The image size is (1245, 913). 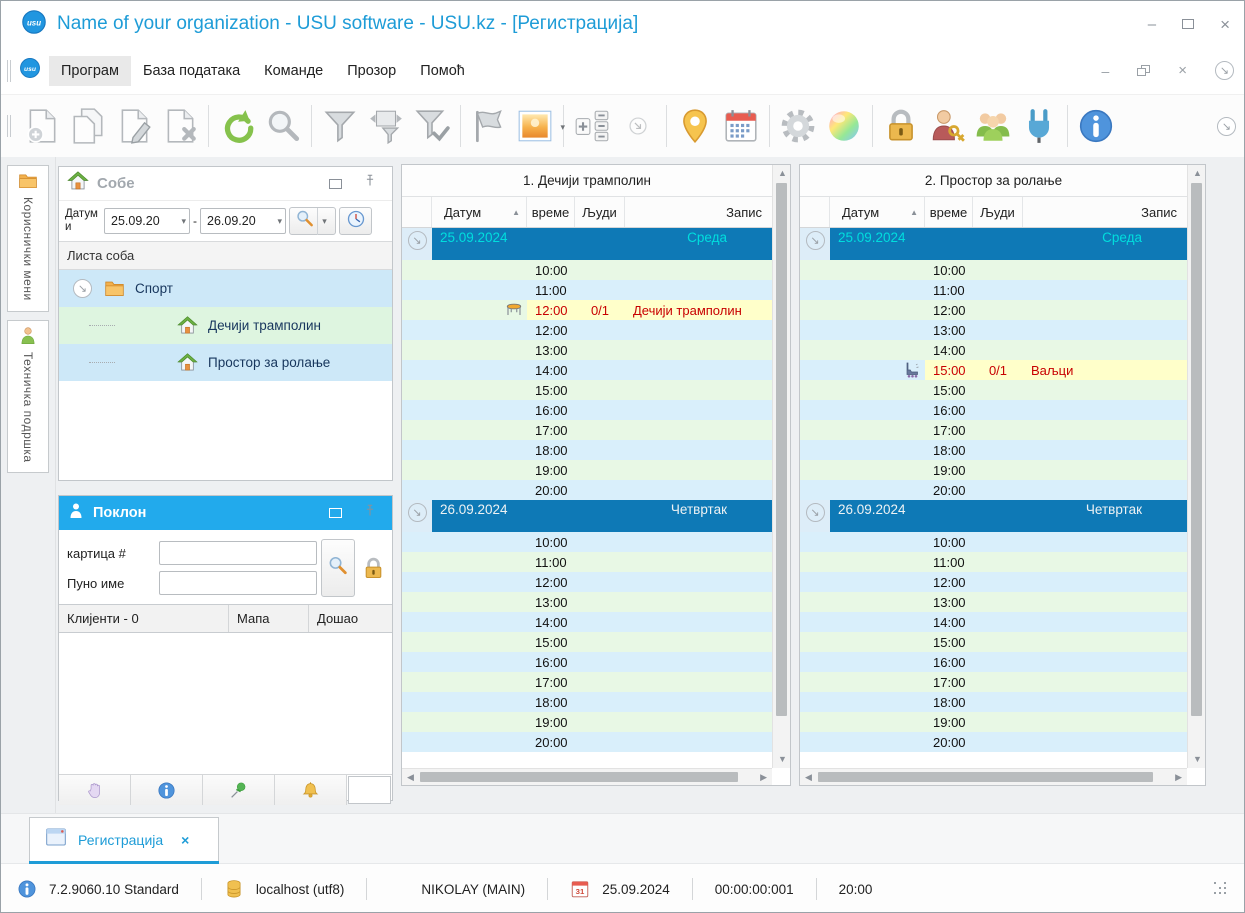 I want to click on date-from-select: 25.09.20 ▾, so click(x=147, y=221).